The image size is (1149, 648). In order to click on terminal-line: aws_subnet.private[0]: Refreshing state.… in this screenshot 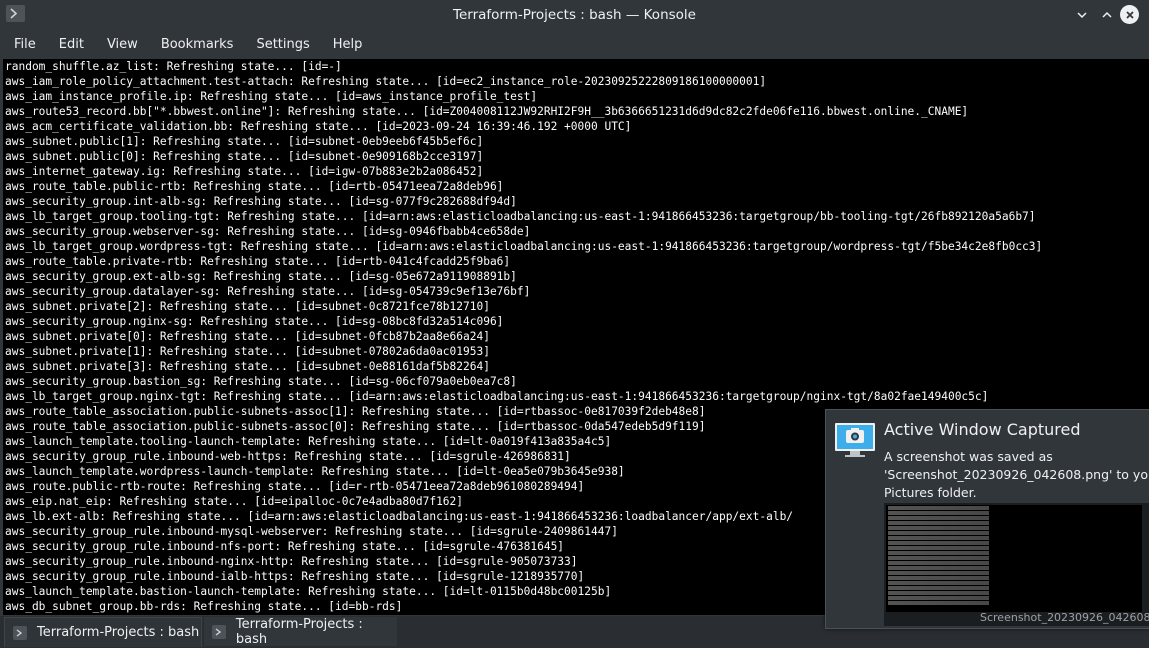, I will do `click(247, 336)`.